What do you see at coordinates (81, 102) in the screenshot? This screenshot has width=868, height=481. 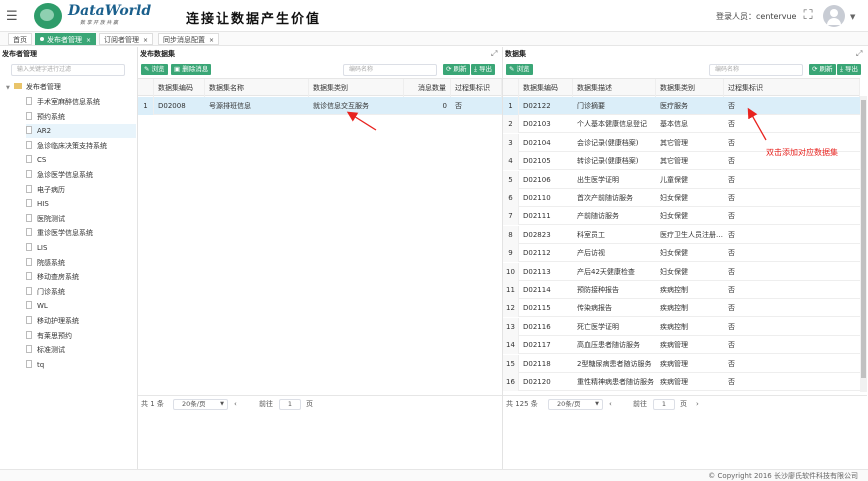 I see `tree-item: 手术室麻醉信息系统` at bounding box center [81, 102].